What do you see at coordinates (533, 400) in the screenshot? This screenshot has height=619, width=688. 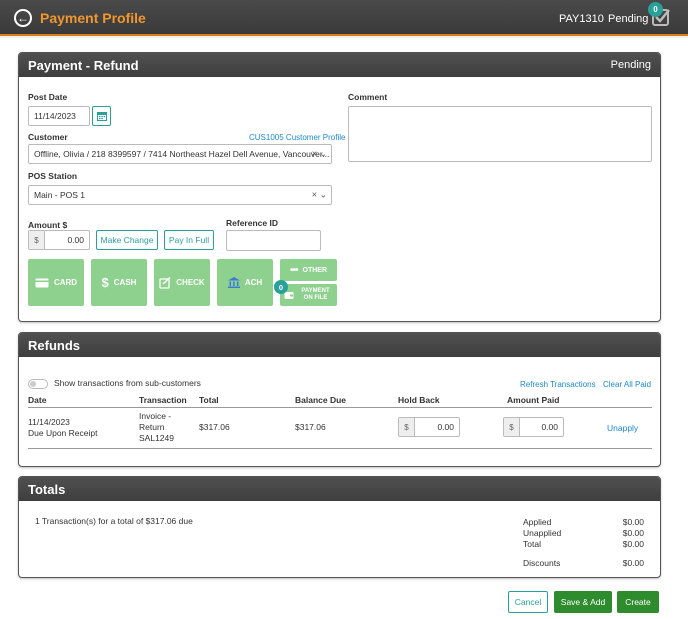 I see `col-amount-paid: Amount Paid` at bounding box center [533, 400].